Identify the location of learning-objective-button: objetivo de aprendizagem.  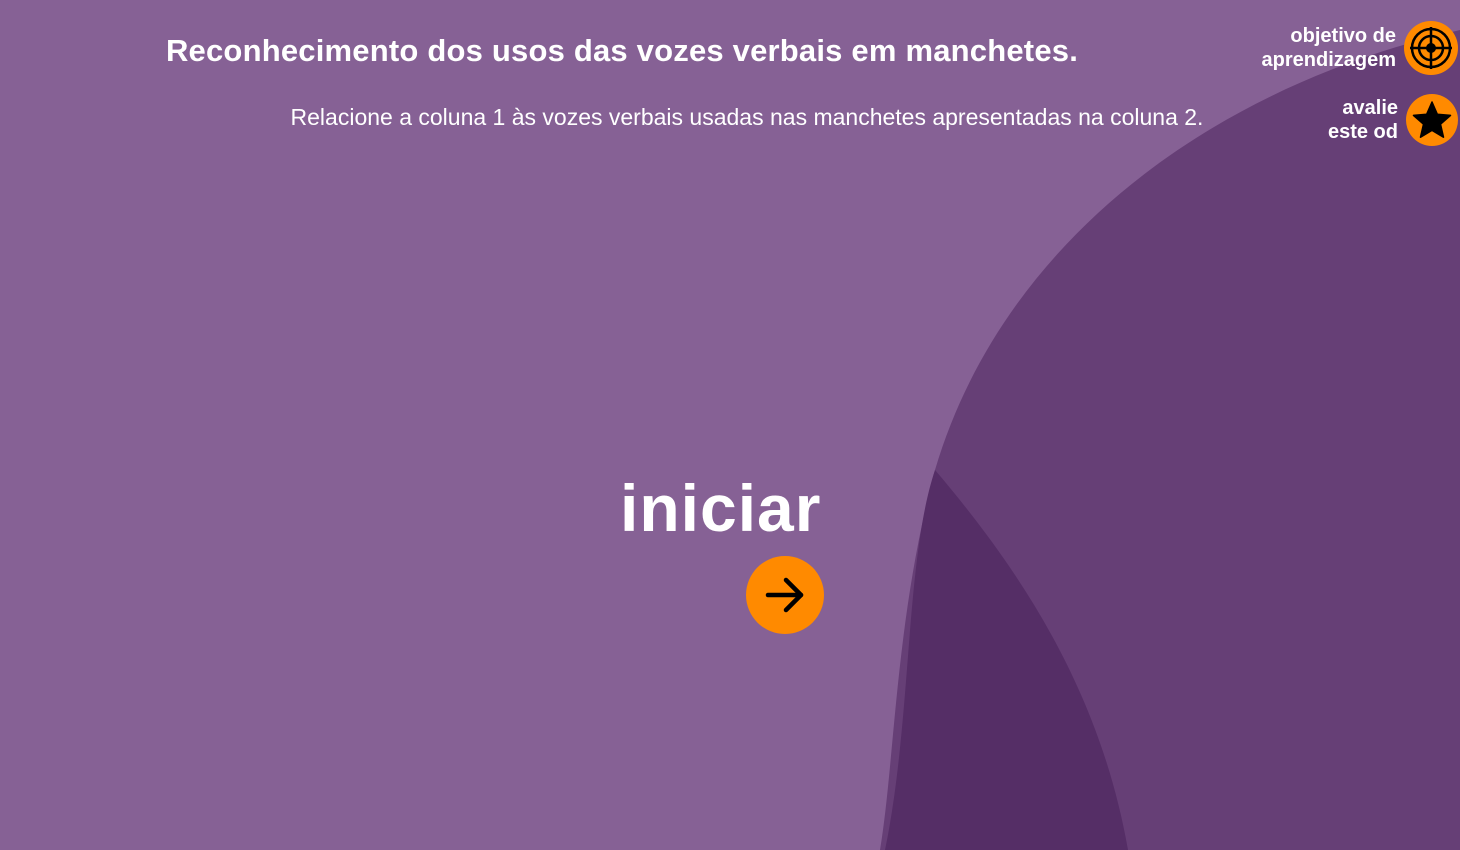
(1360, 48).